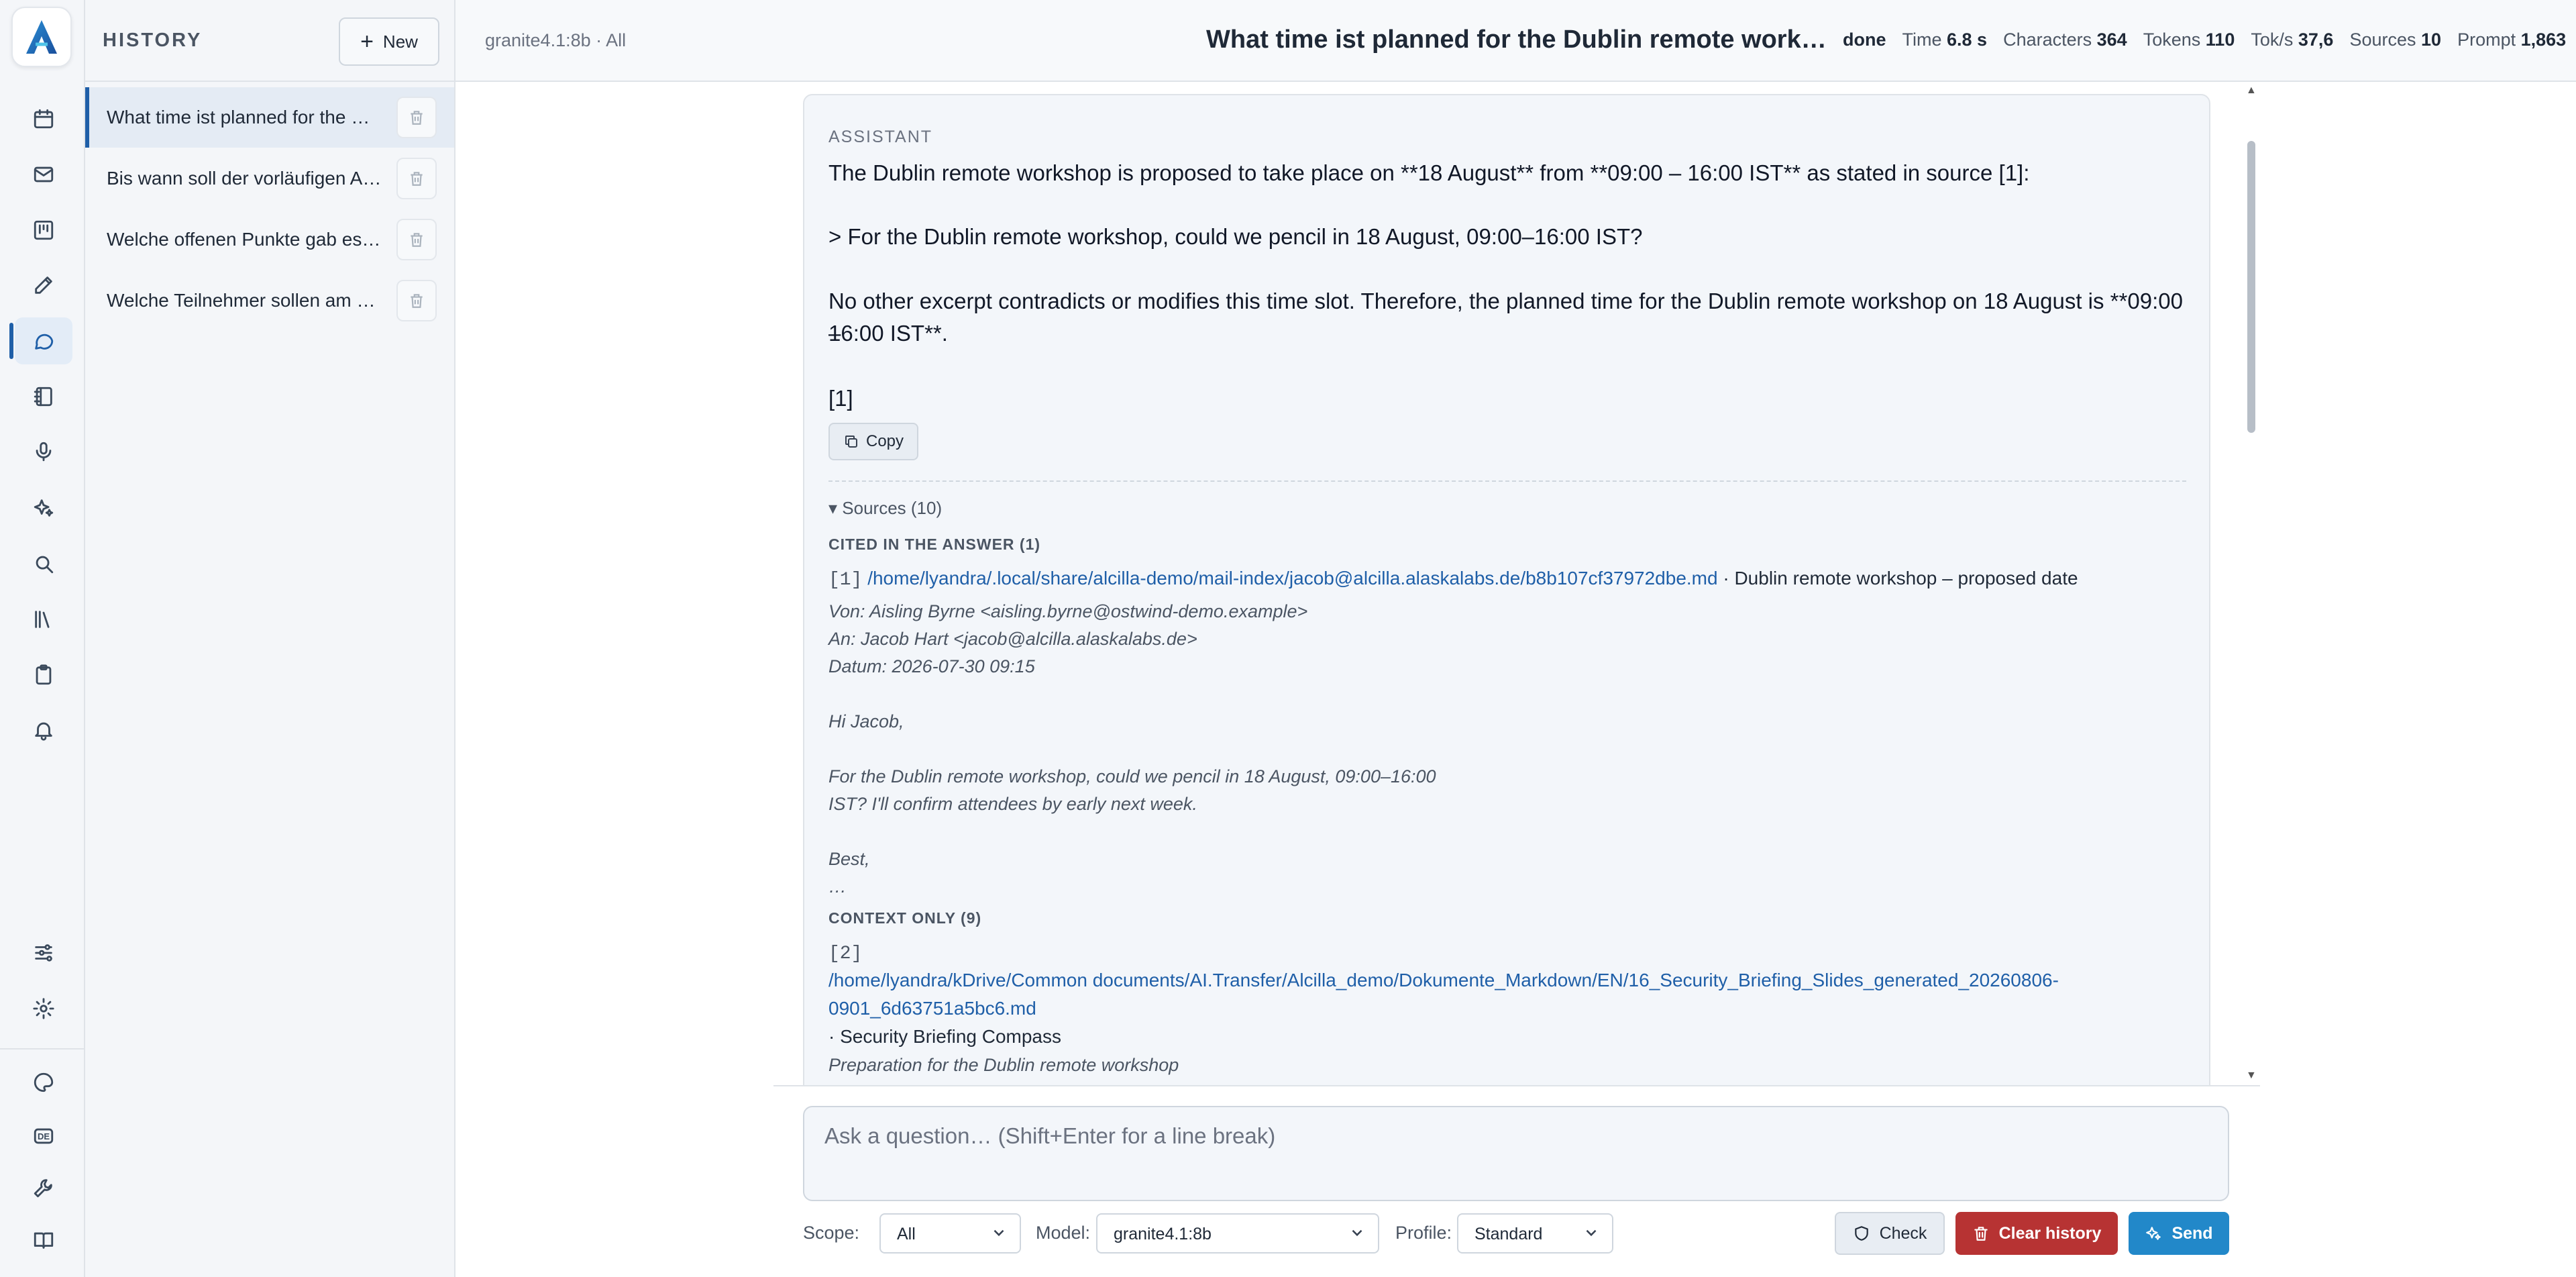  Describe the element at coordinates (43, 396) in the screenshot. I see `notebook-icon` at that location.